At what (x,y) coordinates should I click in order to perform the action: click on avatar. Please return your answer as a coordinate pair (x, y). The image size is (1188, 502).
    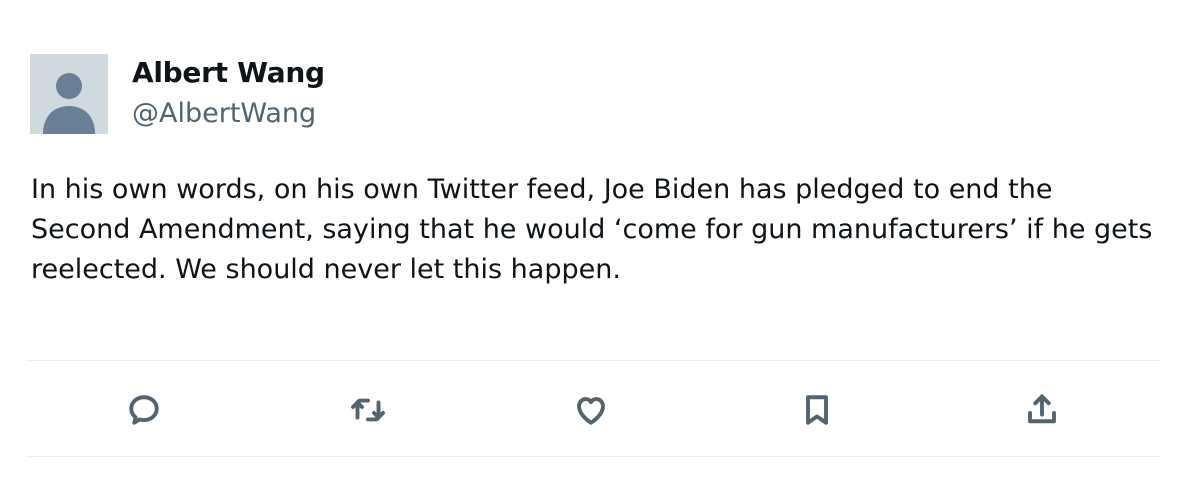
    Looking at the image, I should click on (69, 94).